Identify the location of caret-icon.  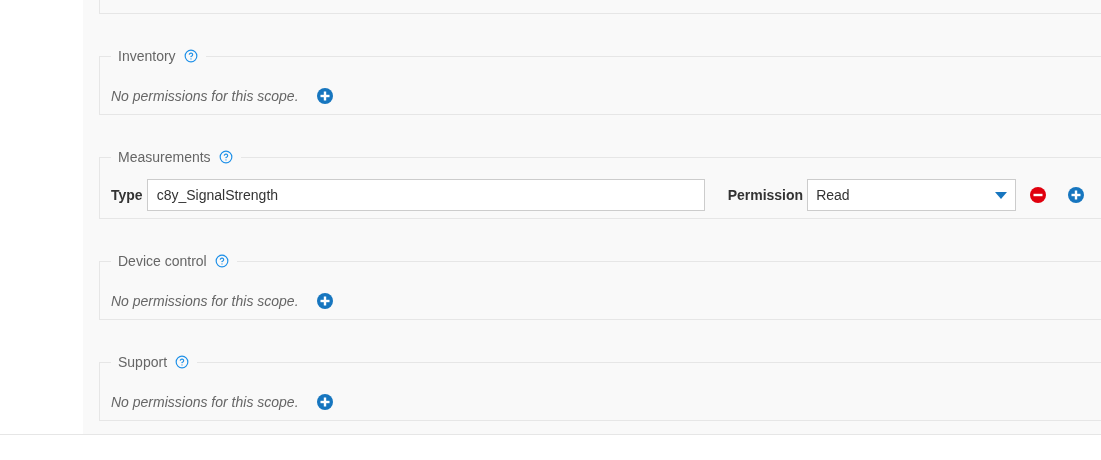
(1001, 195).